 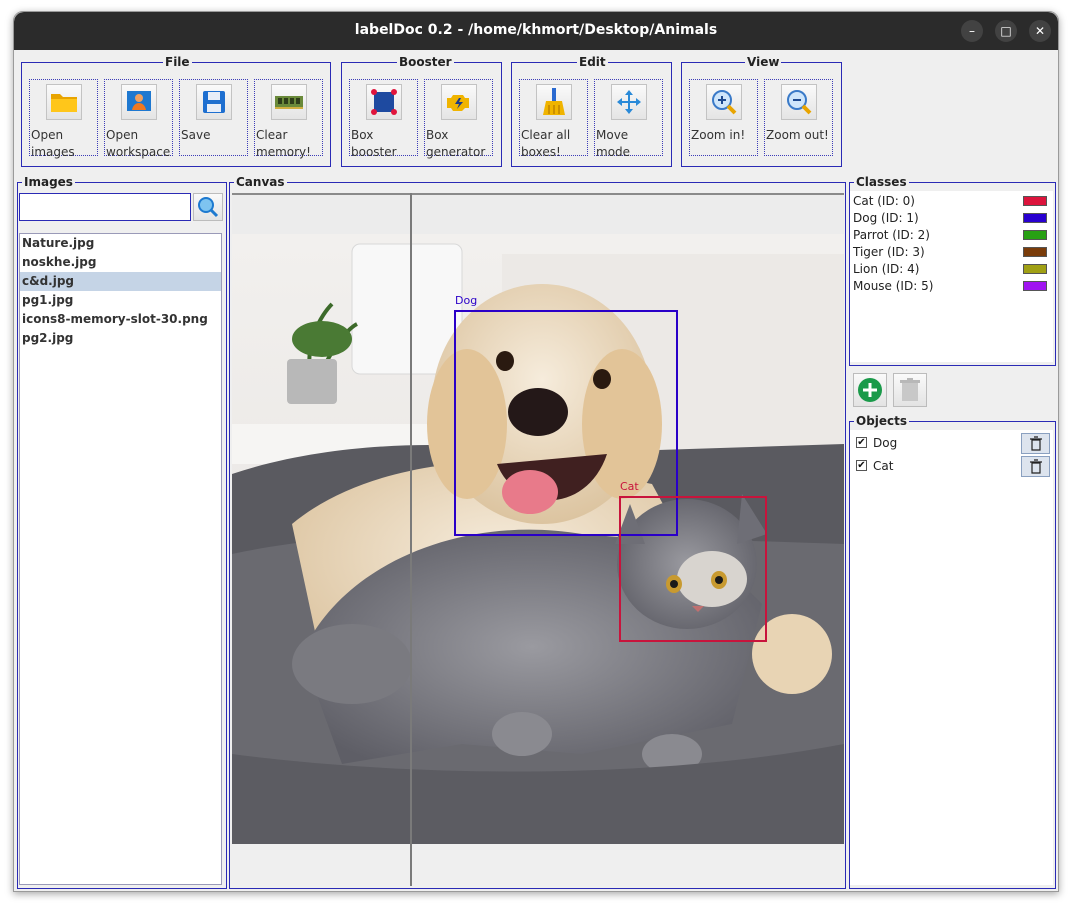 What do you see at coordinates (613, 143) in the screenshot?
I see `move-mode-label: Move mode` at bounding box center [613, 143].